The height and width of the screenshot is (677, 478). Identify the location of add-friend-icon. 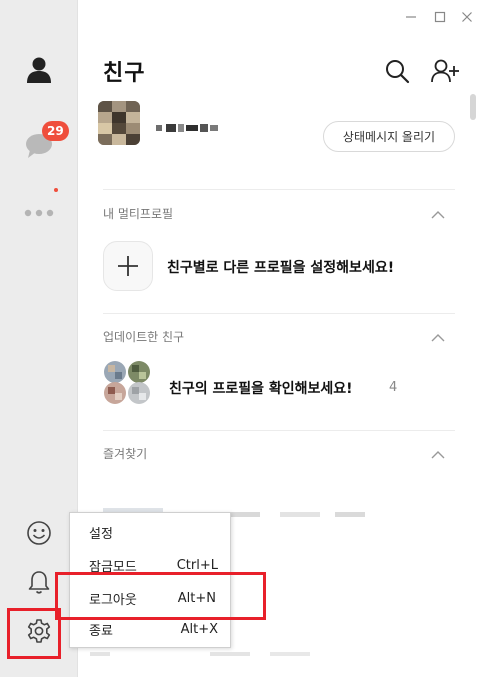
(445, 71).